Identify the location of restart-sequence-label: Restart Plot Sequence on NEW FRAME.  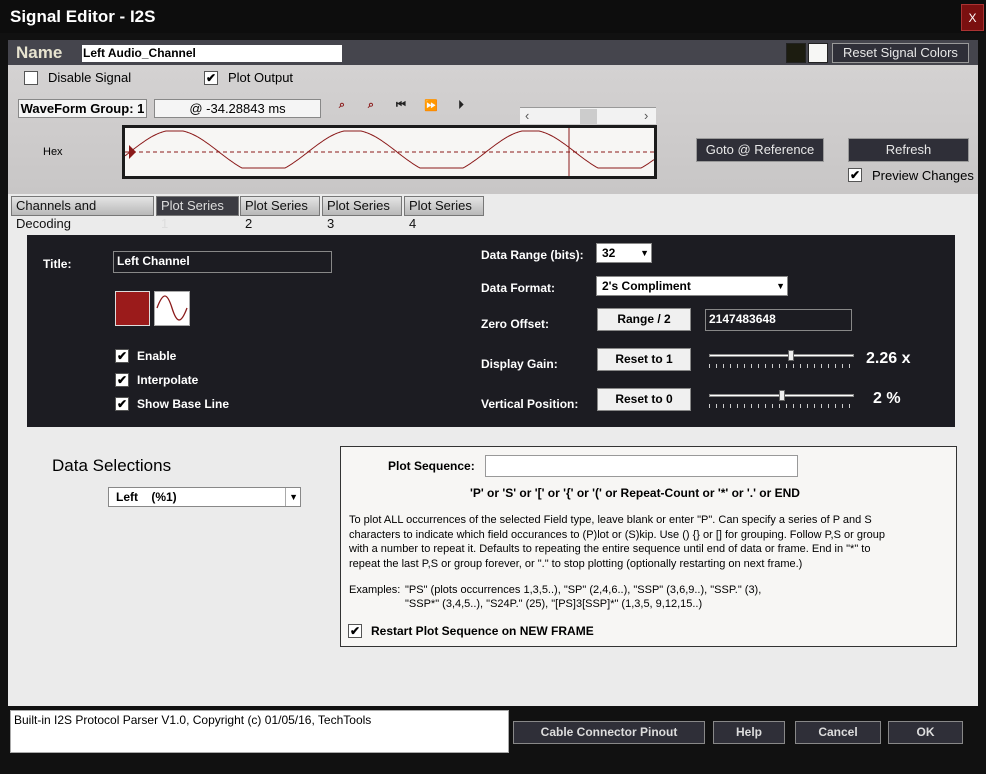
(482, 631).